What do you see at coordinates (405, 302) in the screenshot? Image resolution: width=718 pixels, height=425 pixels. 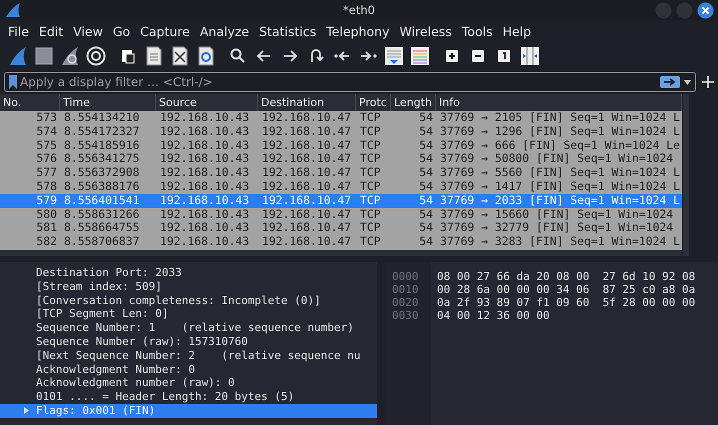 I see `hex-offset: 0020` at bounding box center [405, 302].